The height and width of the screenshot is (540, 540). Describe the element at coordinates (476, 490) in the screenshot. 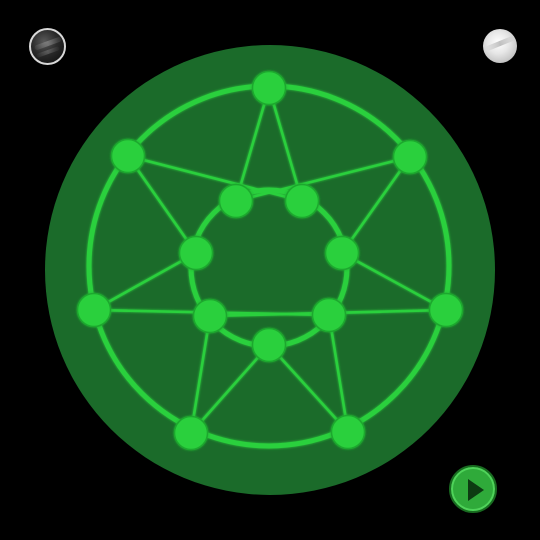

I see `play-icon` at that location.